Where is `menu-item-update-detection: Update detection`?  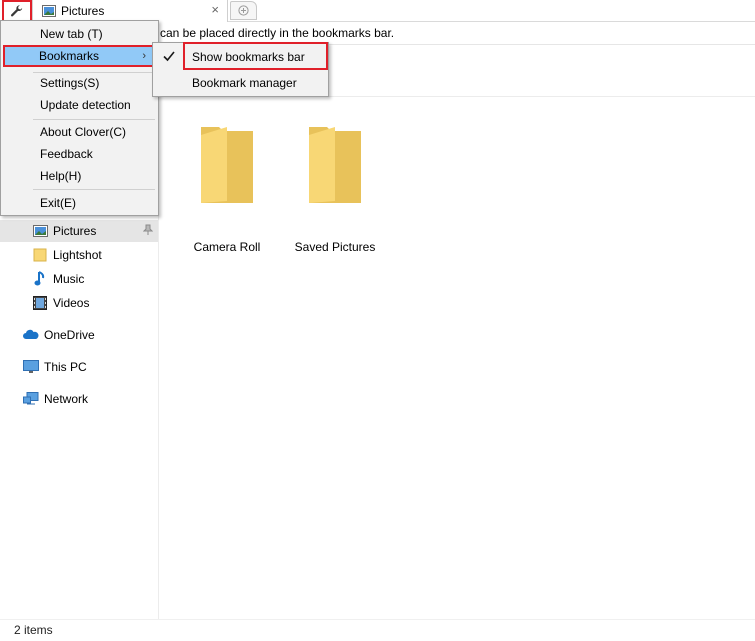 menu-item-update-detection: Update detection is located at coordinates (79, 105).